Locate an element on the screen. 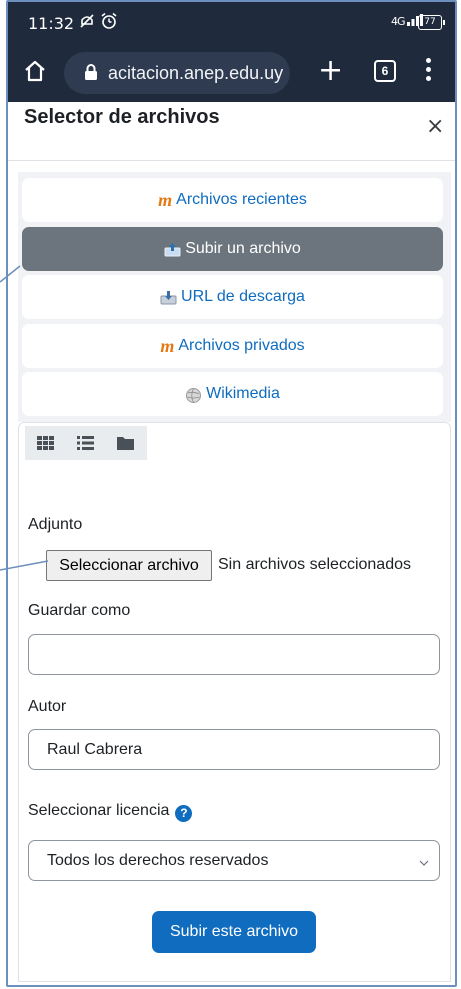  alarm-icon is located at coordinates (109, 23).